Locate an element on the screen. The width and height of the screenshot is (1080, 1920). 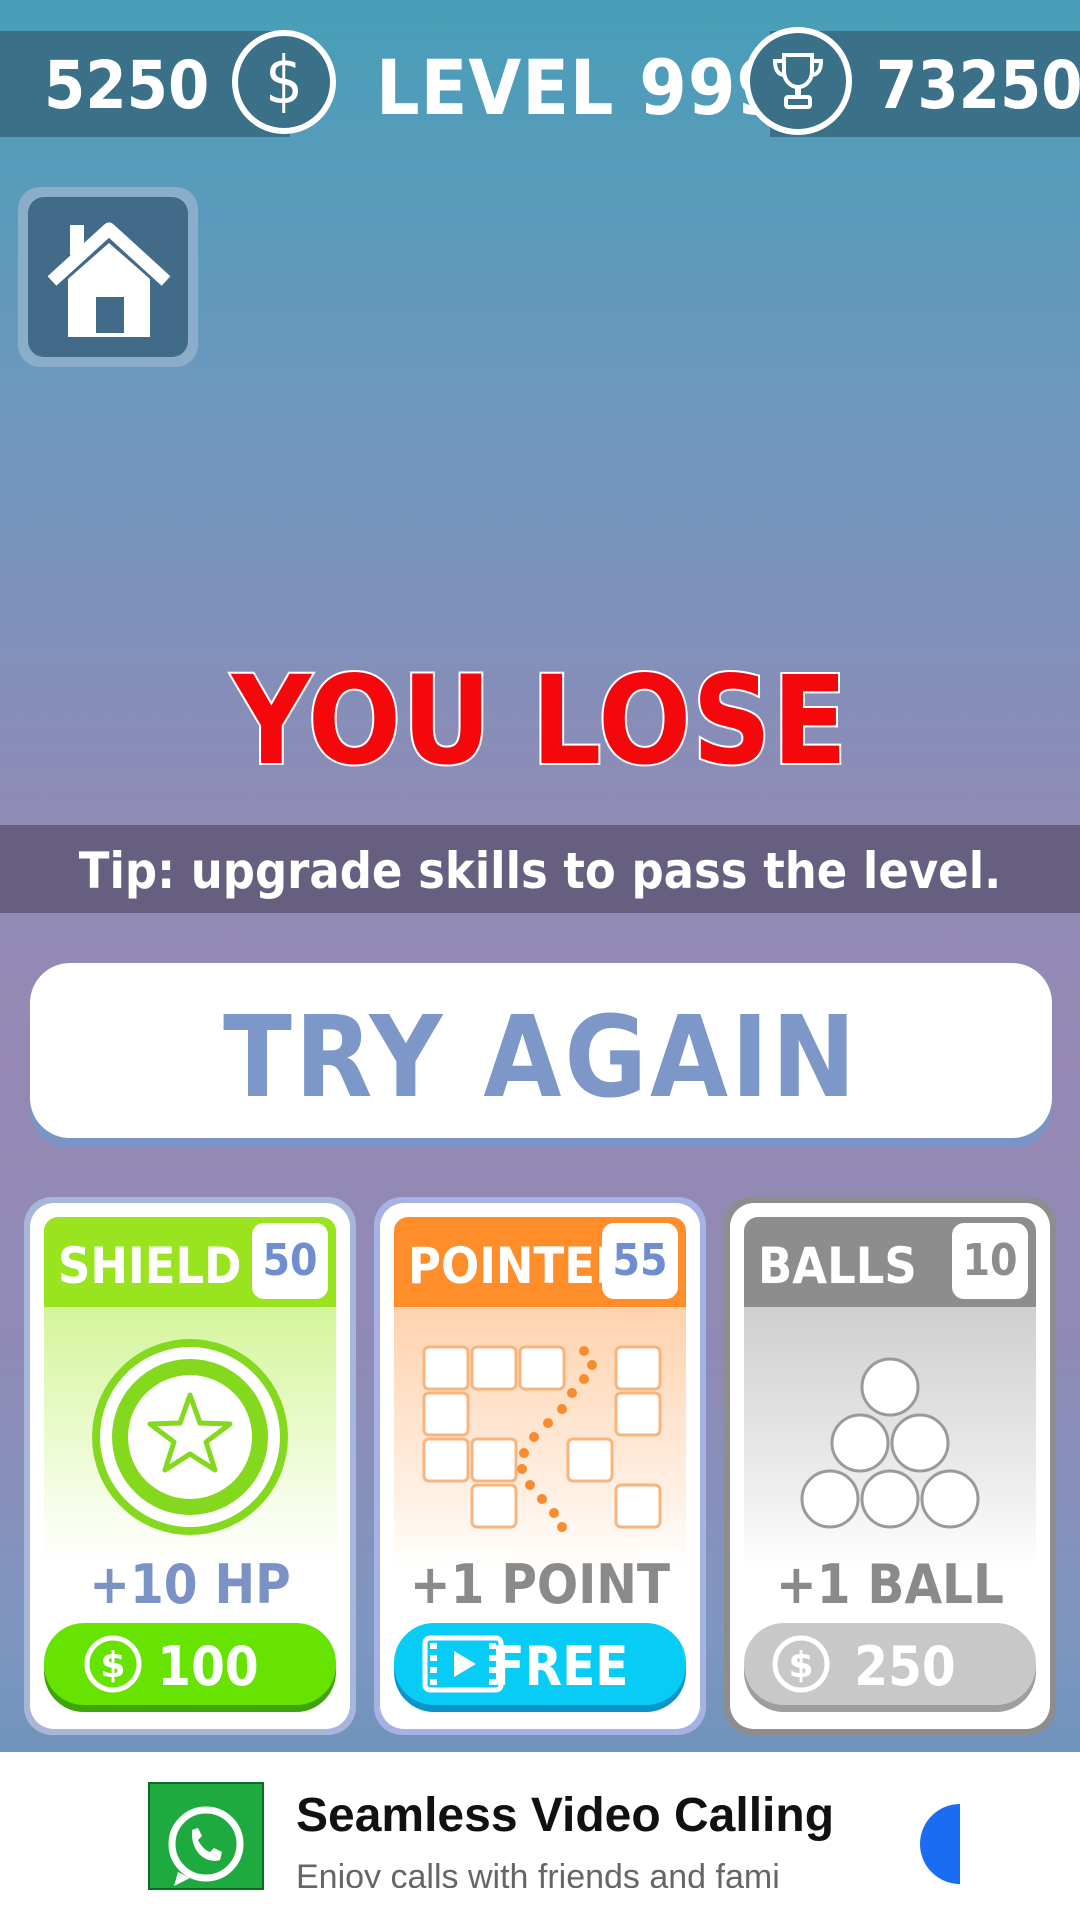
level-label: LEVEL 999 is located at coordinates (581, 87).